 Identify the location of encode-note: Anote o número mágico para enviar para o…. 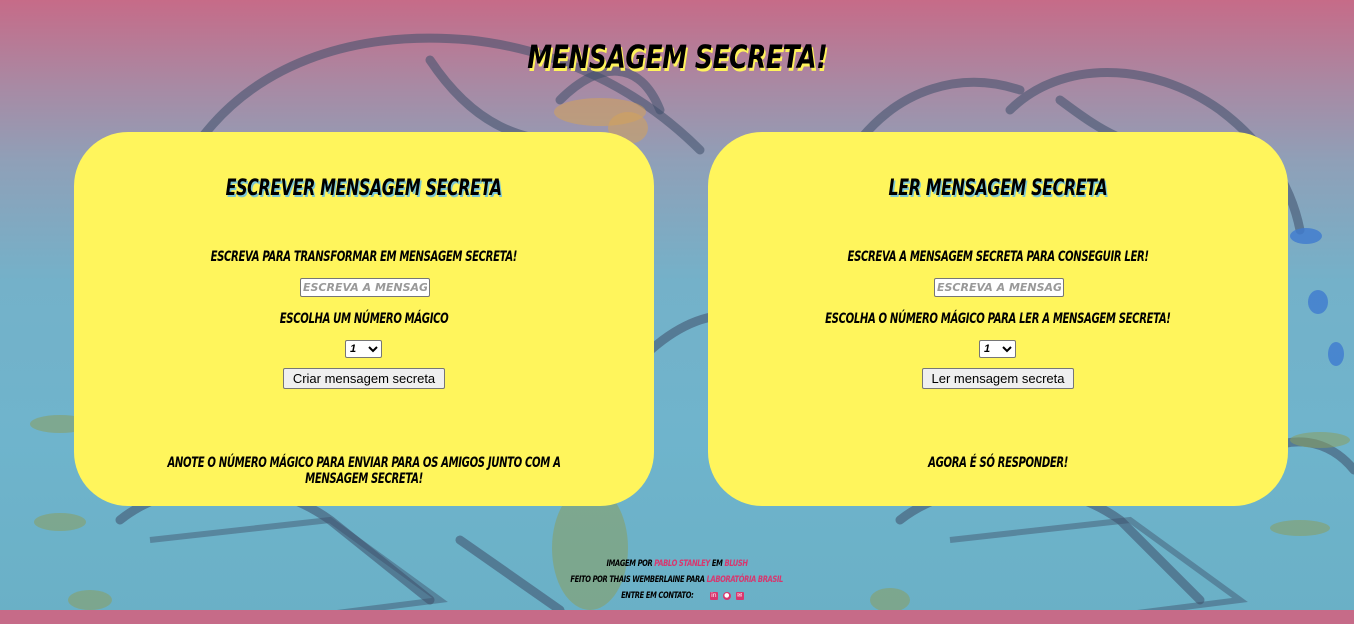
(364, 471).